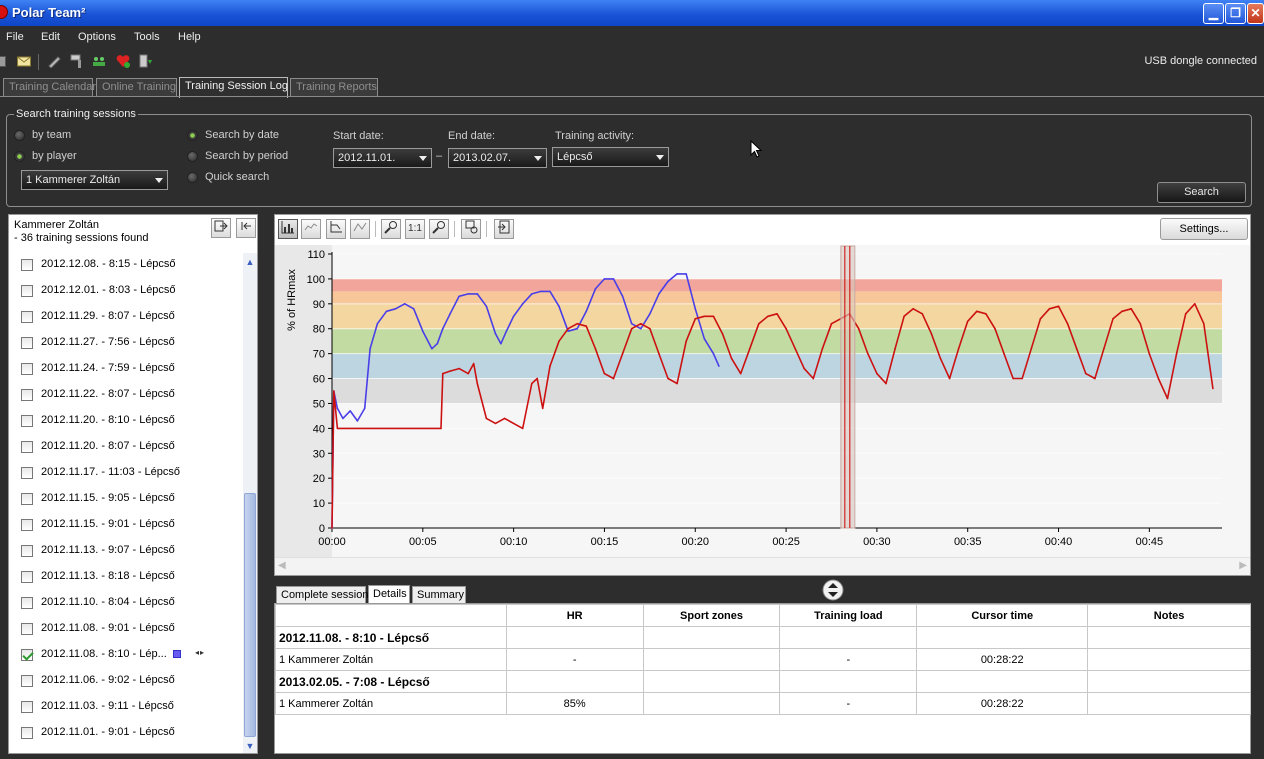 The image size is (1264, 759). Describe the element at coordinates (147, 37) in the screenshot. I see `menu-tools: Tools` at that location.